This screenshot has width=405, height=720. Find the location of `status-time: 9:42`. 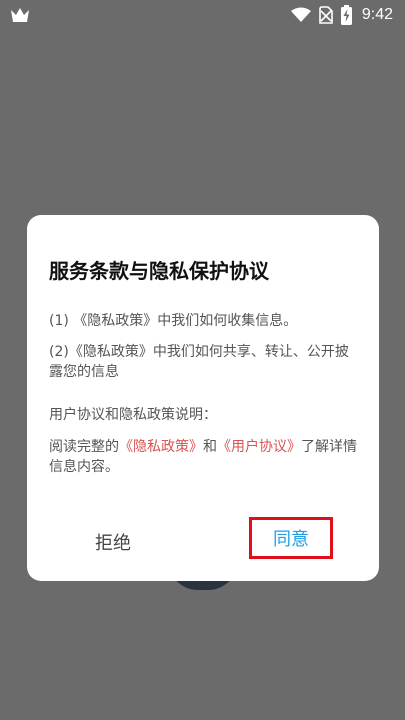

status-time: 9:42 is located at coordinates (377, 14).